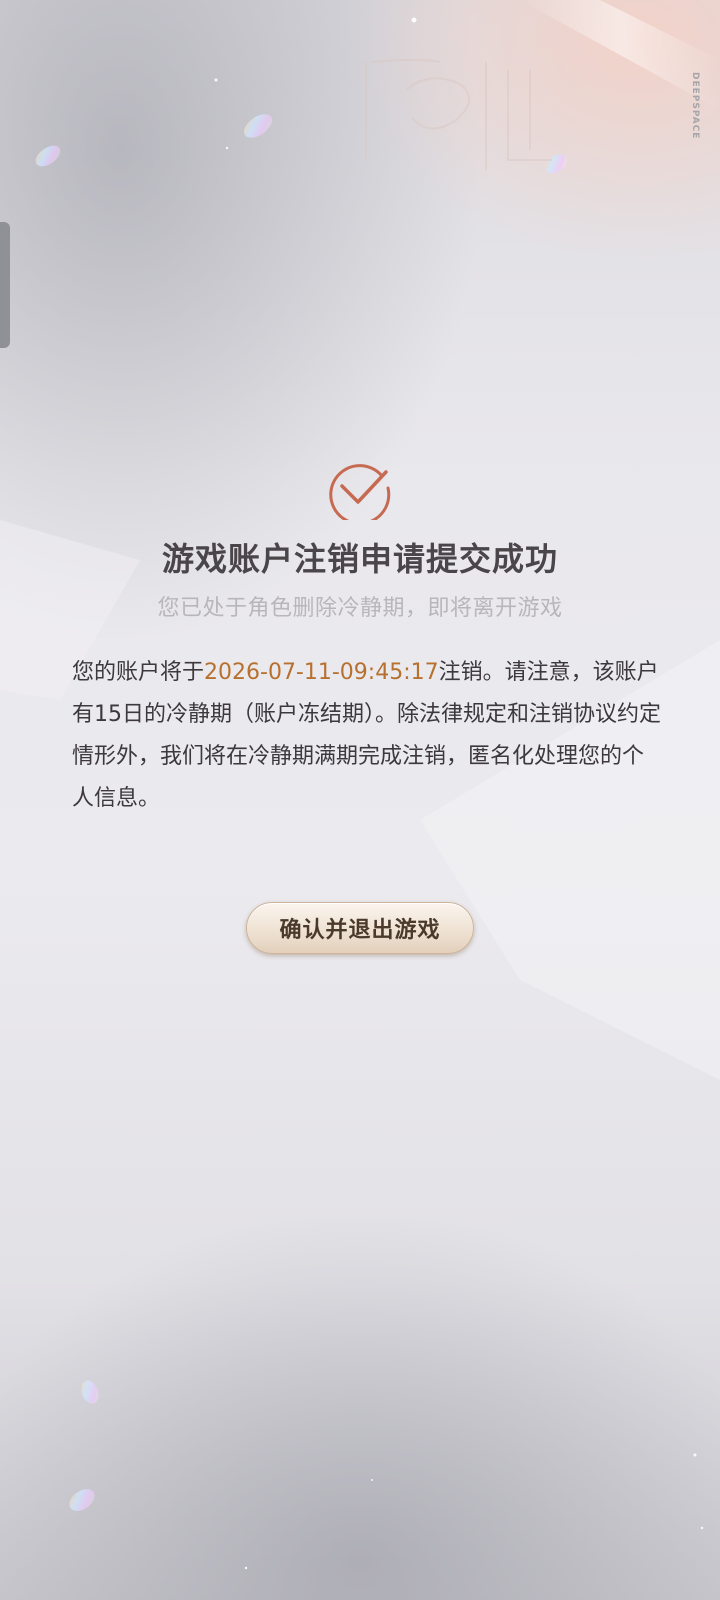 The height and width of the screenshot is (1600, 720). What do you see at coordinates (695, 106) in the screenshot?
I see `brand-logo: DEEPSPACE` at bounding box center [695, 106].